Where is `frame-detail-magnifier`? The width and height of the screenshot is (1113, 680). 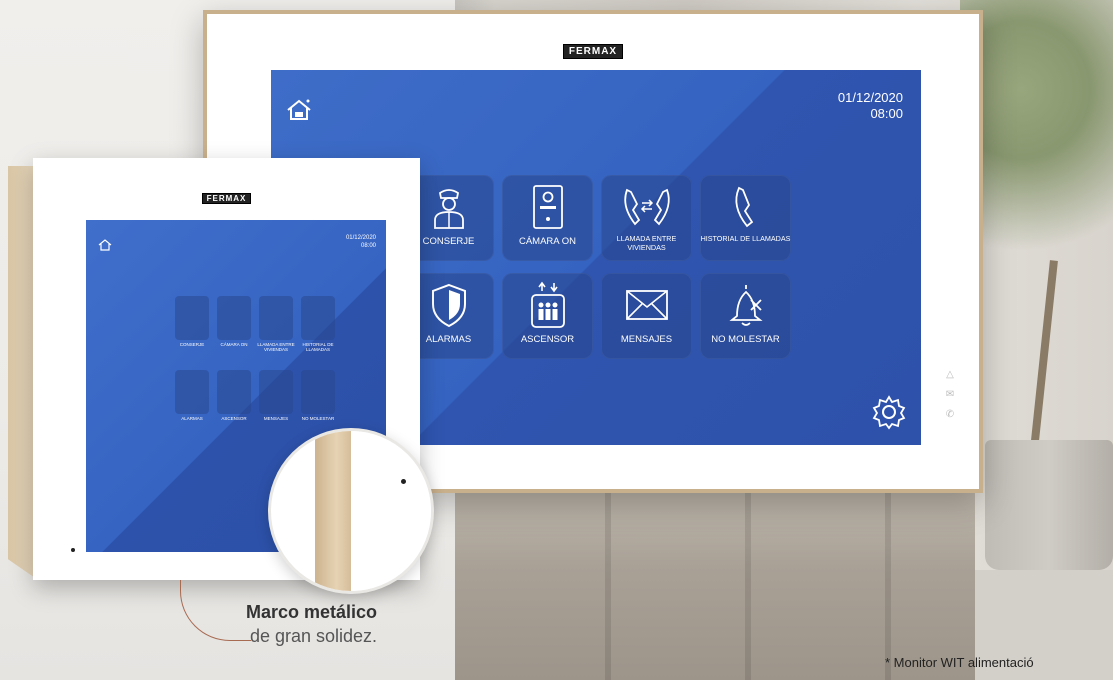
frame-detail-magnifier is located at coordinates (351, 511).